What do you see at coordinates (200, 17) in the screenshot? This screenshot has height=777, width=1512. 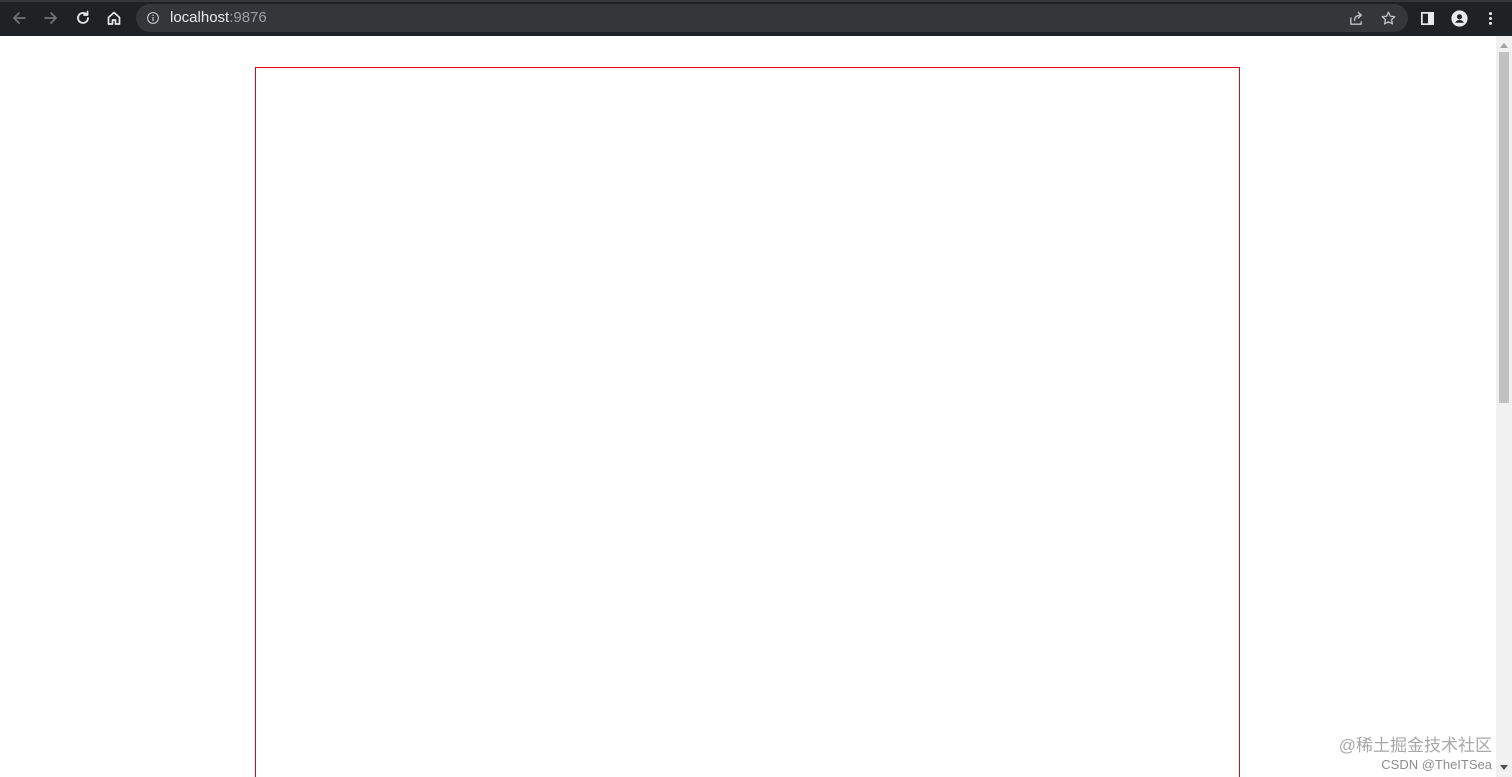 I see `url-host: localhost` at bounding box center [200, 17].